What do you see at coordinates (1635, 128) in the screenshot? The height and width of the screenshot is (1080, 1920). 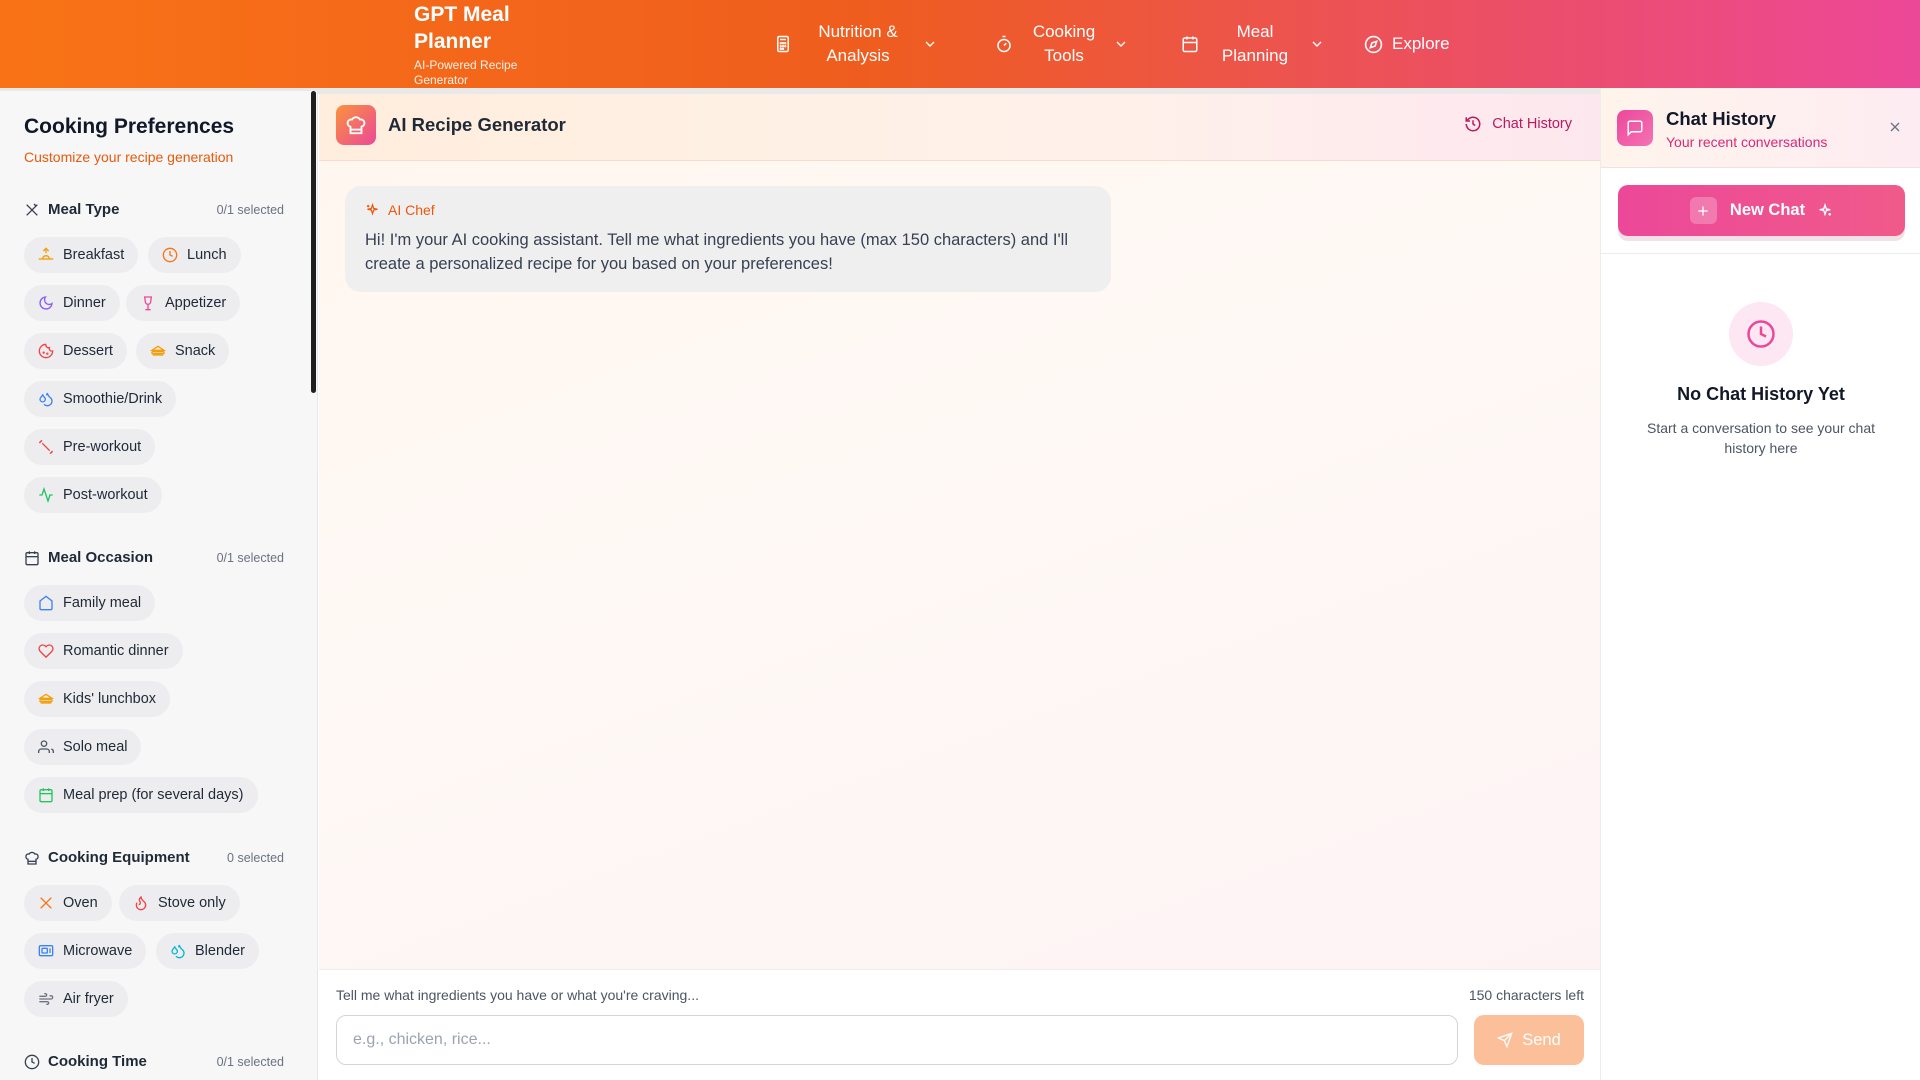 I see `message-square-icon` at bounding box center [1635, 128].